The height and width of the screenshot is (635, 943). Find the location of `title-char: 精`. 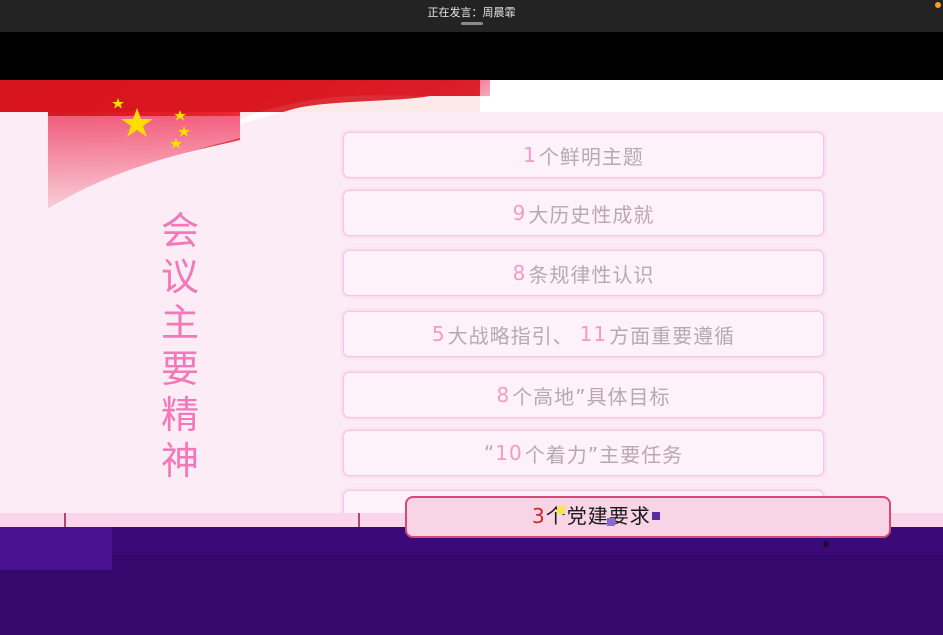

title-char: 精 is located at coordinates (179, 415).